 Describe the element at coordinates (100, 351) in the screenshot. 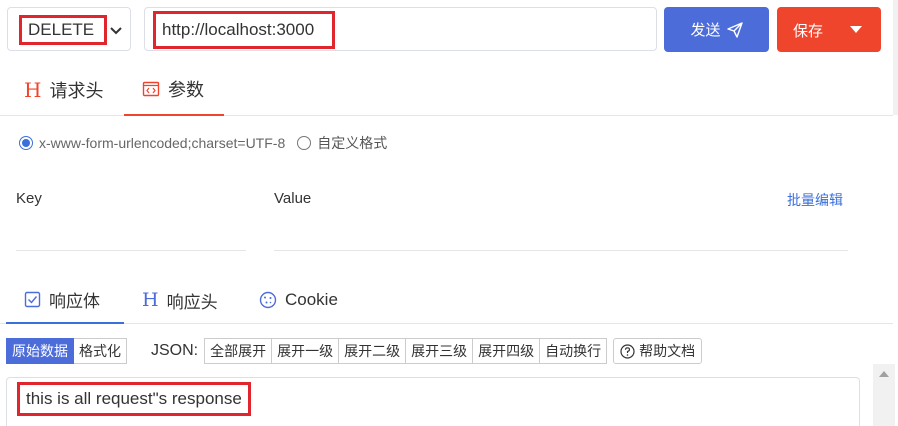

I see `formatted-button: 格式化` at that location.